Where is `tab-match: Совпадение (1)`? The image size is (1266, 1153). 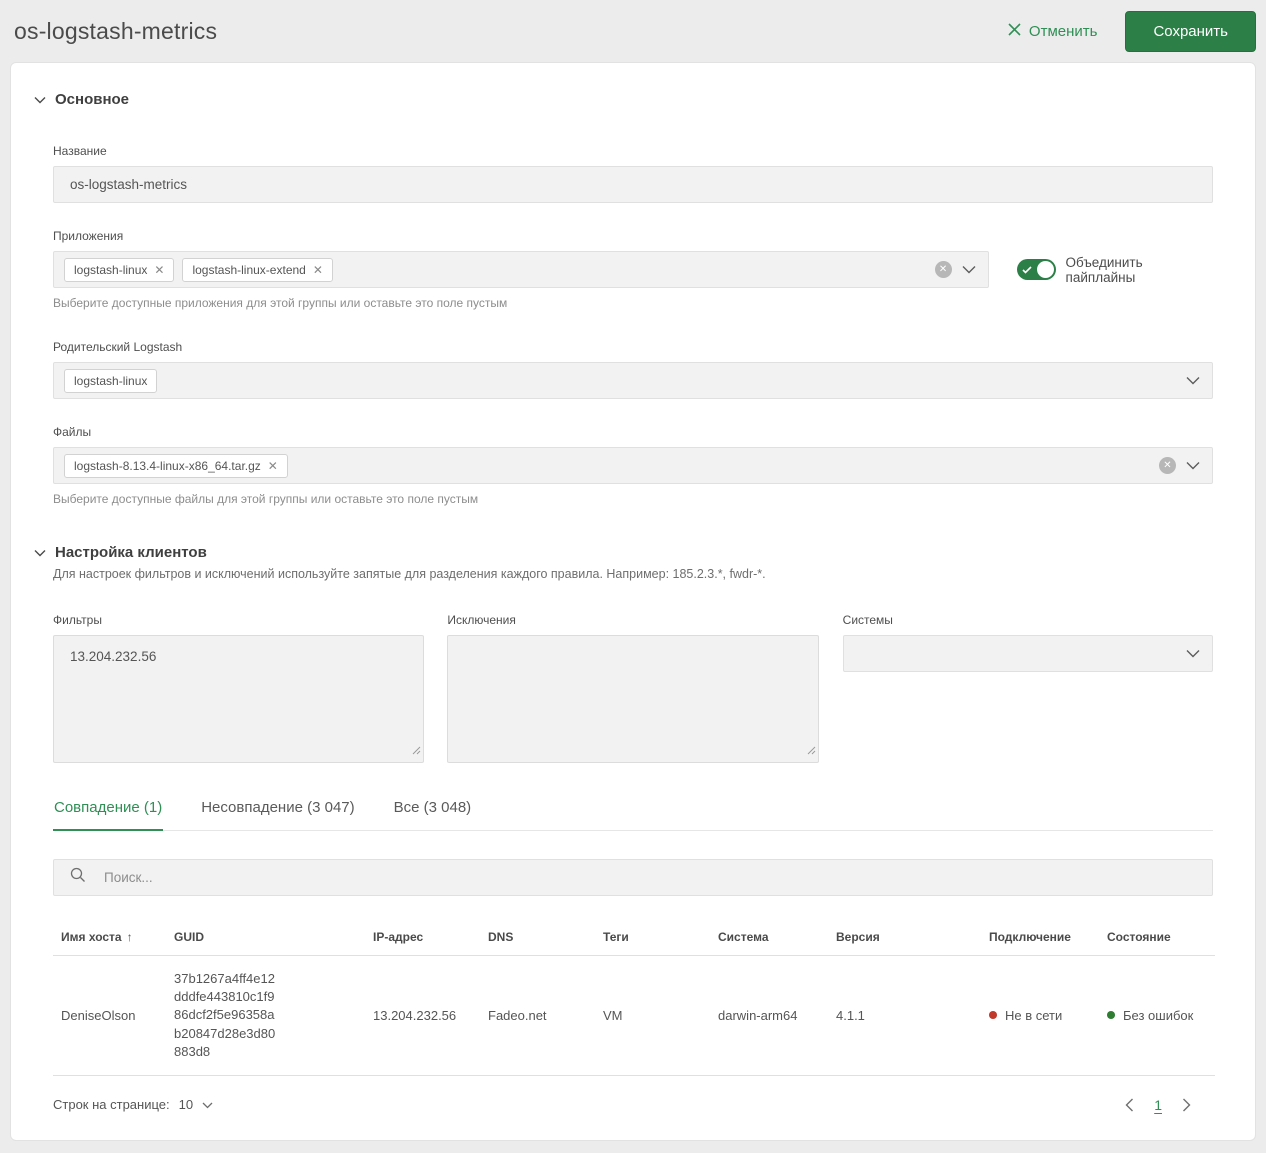
tab-match: Совпадение (1) is located at coordinates (108, 815).